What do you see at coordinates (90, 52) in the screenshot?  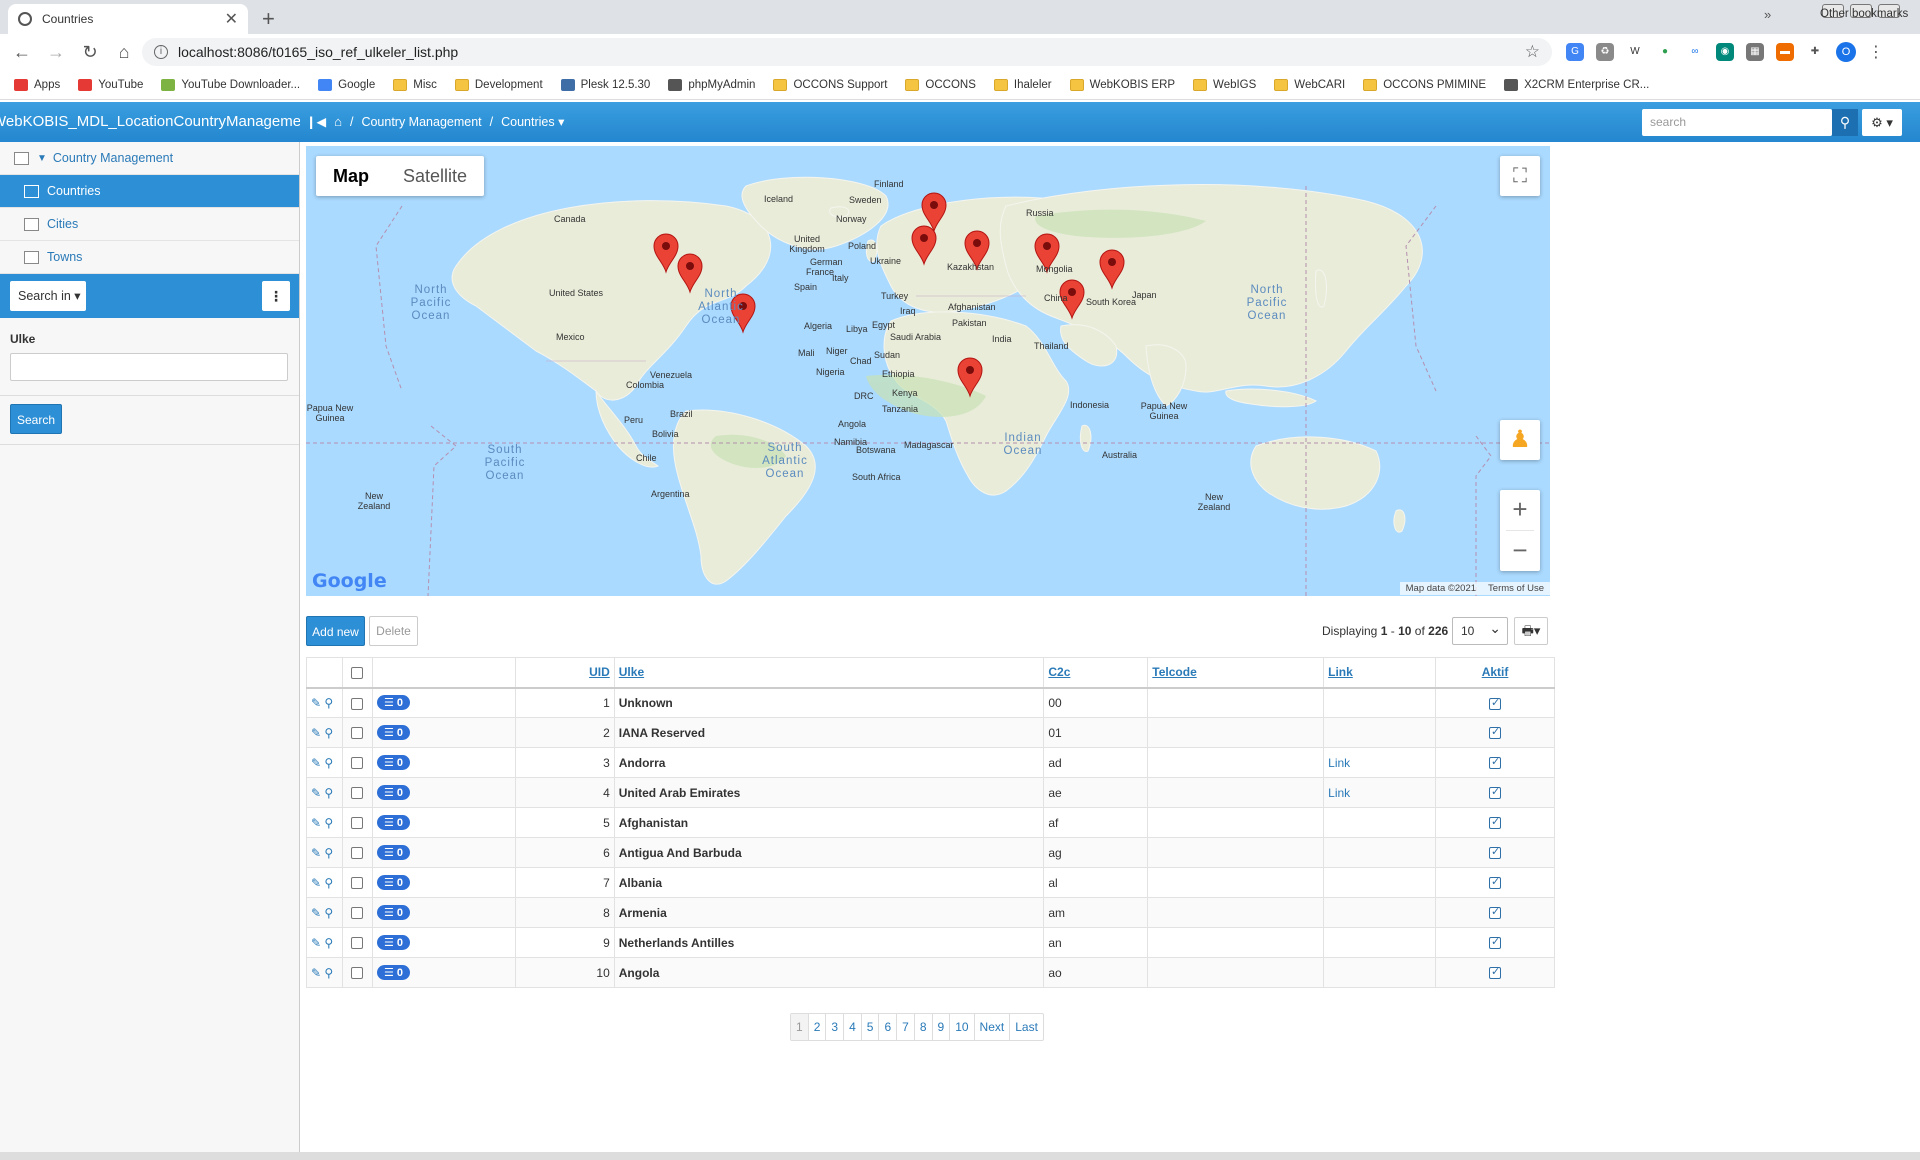 I see `reload-icon: ↻` at bounding box center [90, 52].